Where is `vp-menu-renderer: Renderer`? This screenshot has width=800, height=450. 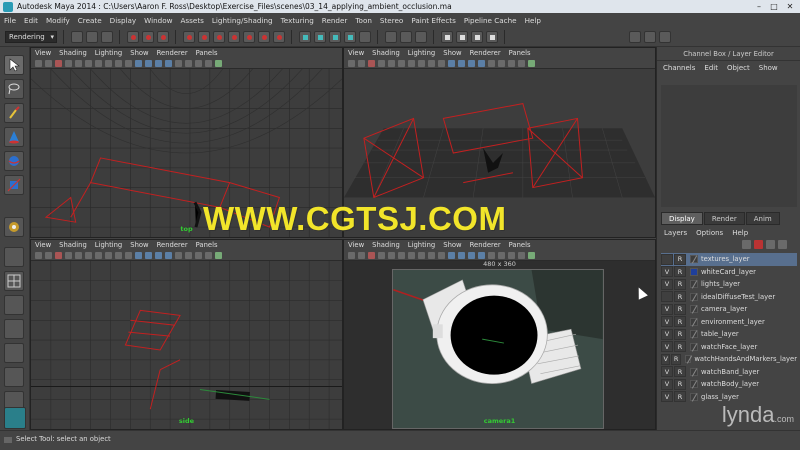
vp-menu-renderer: Renderer is located at coordinates (172, 245).